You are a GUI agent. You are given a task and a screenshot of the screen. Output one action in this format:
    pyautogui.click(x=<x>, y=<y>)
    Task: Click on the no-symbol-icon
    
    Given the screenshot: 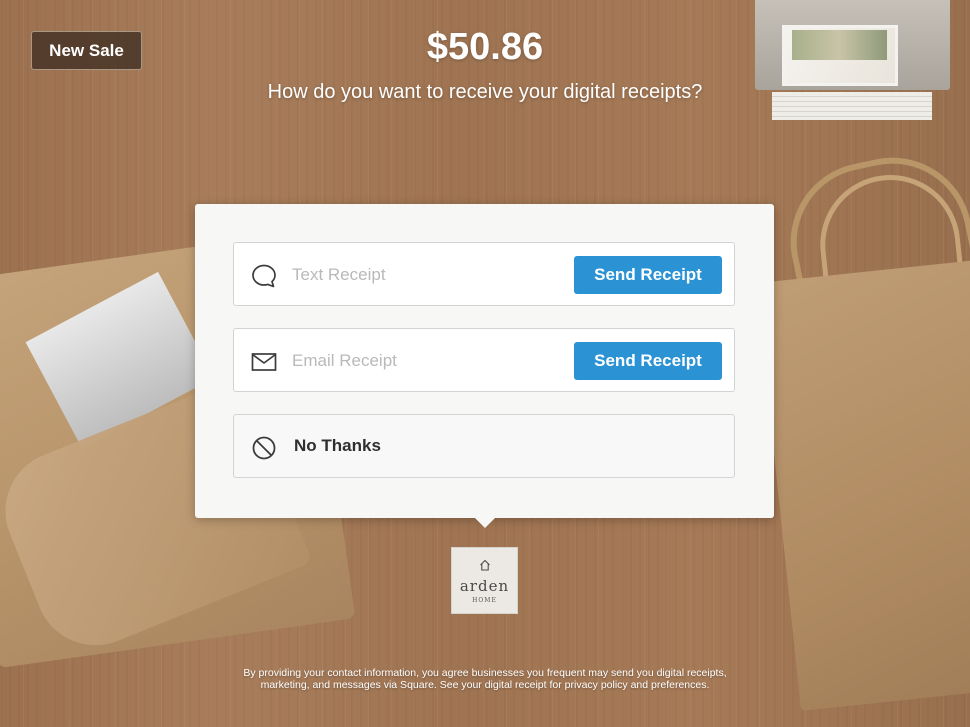 What is the action you would take?
    pyautogui.click(x=264, y=448)
    